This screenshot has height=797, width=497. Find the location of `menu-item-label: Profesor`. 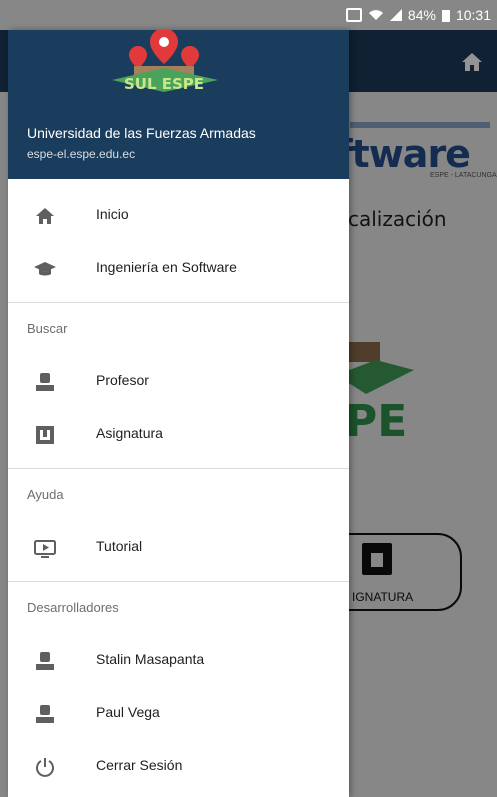

menu-item-label: Profesor is located at coordinates (122, 380).